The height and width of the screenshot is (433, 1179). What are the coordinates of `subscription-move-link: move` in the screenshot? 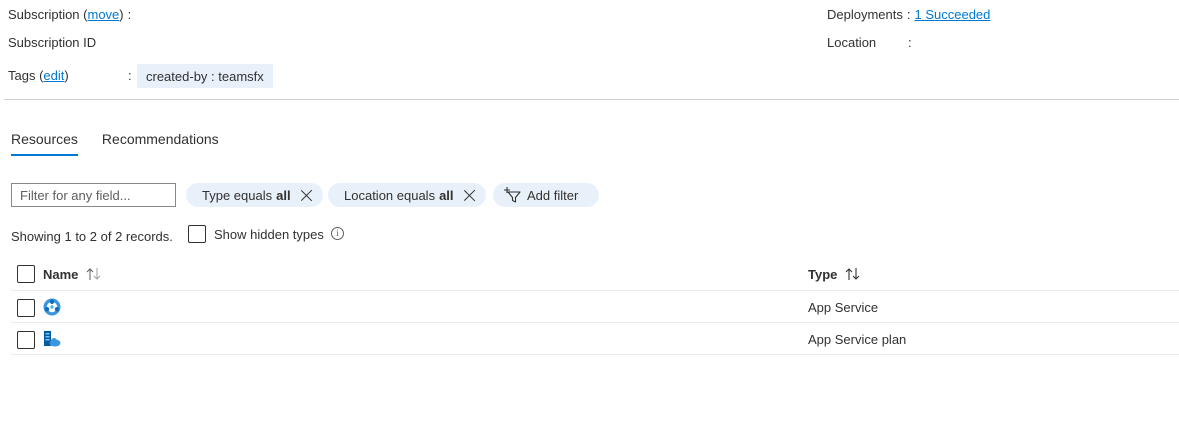 It's located at (104, 14).